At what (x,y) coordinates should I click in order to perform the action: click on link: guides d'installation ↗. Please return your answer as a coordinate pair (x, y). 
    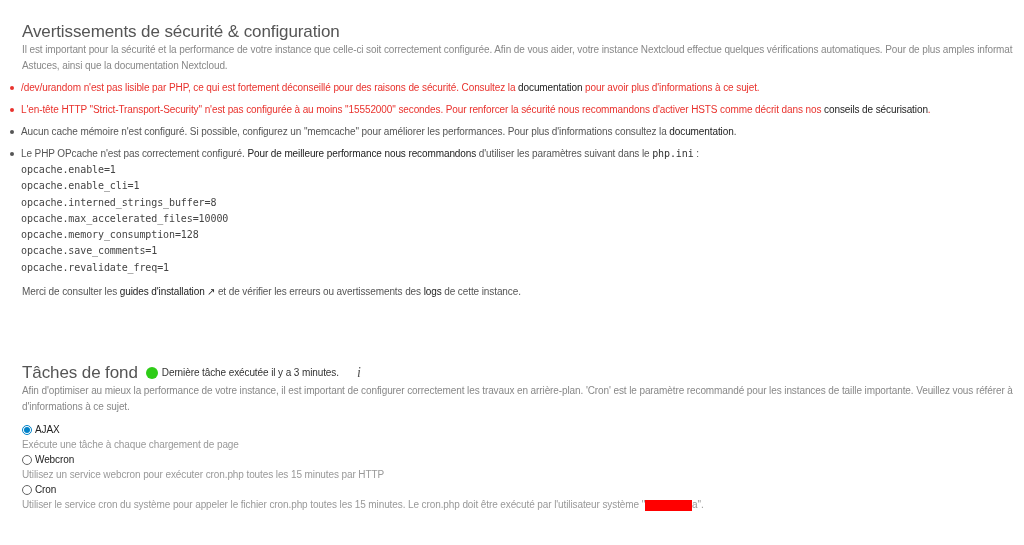
    Looking at the image, I should click on (167, 292).